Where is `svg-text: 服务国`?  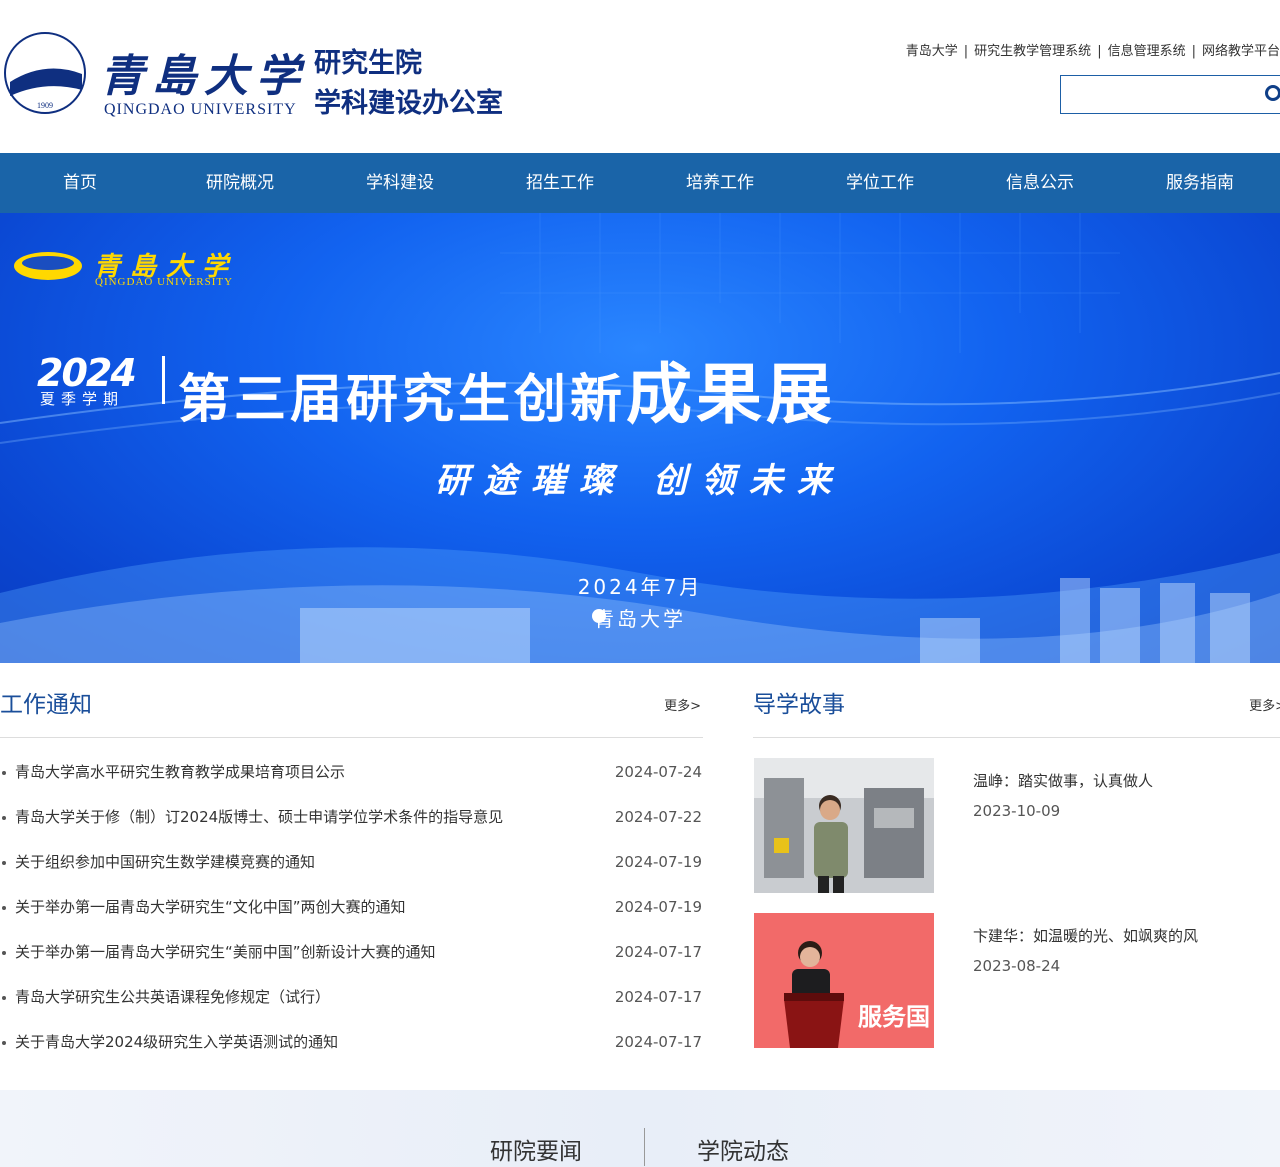
svg-text: 服务国 is located at coordinates (894, 1017).